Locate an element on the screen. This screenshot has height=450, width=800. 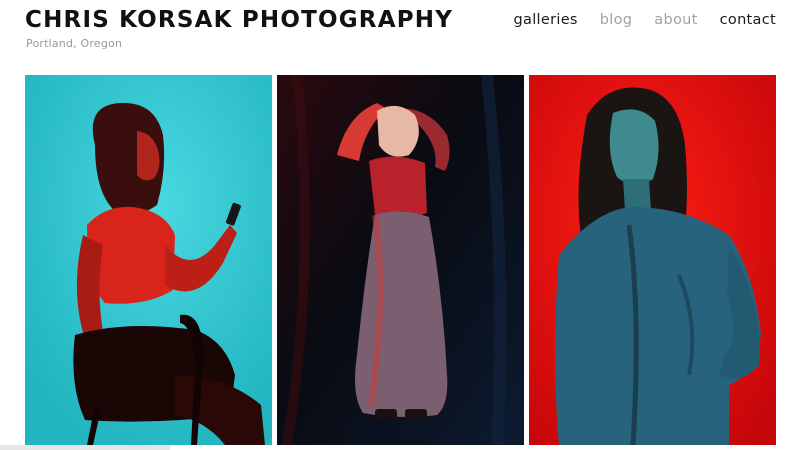
nav-contact: contact is located at coordinates (748, 20).